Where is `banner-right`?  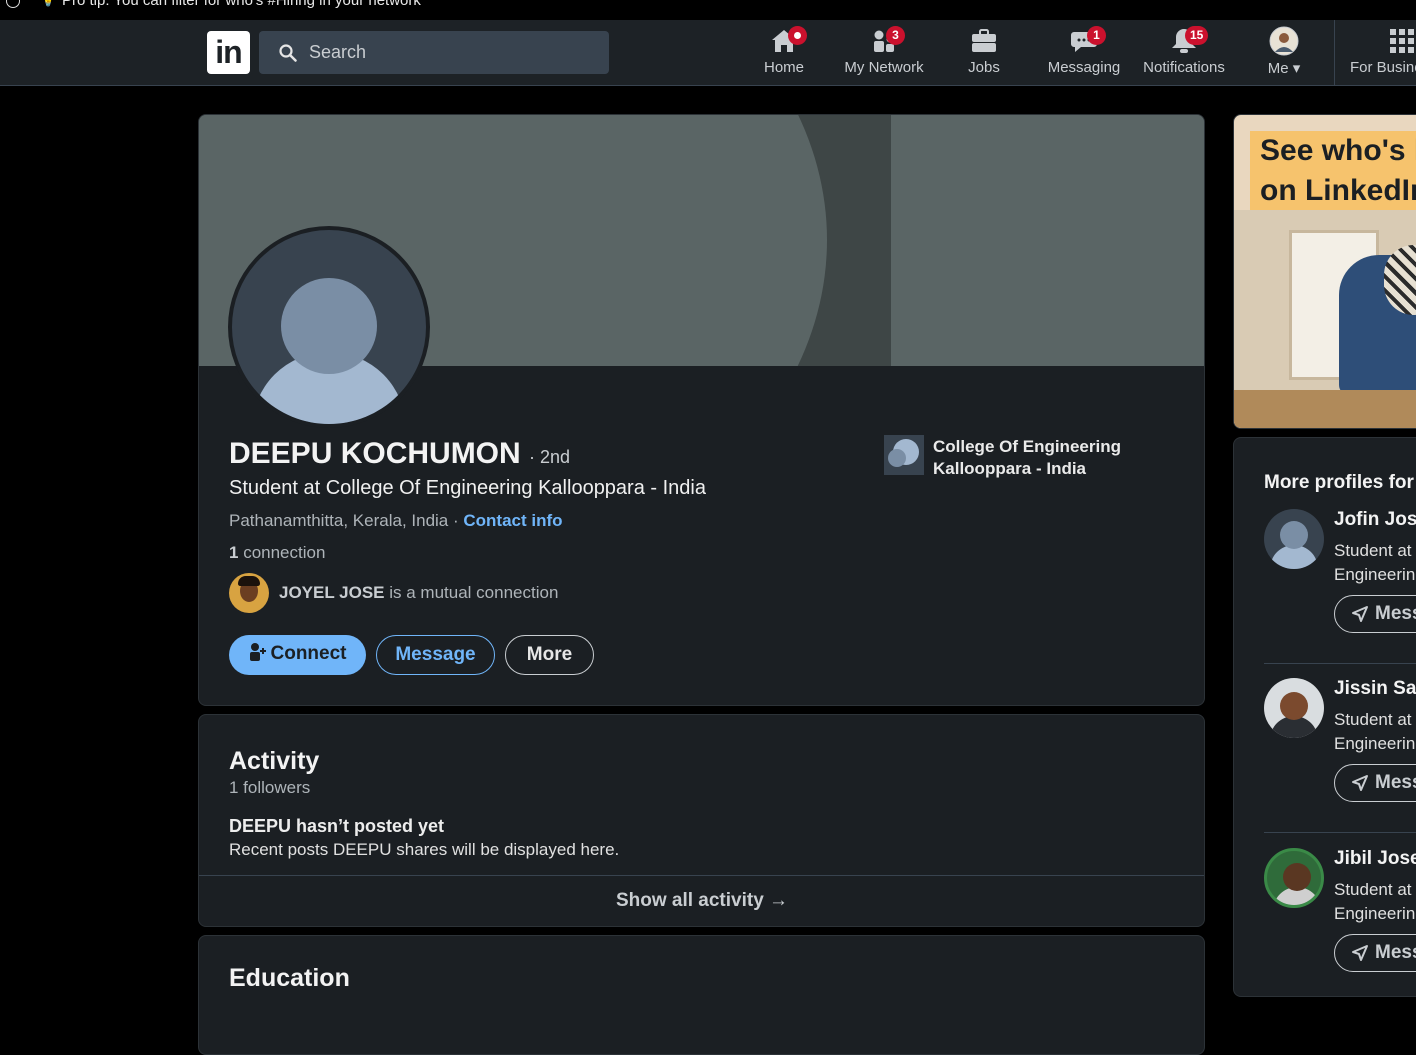
banner-right is located at coordinates (1047, 240).